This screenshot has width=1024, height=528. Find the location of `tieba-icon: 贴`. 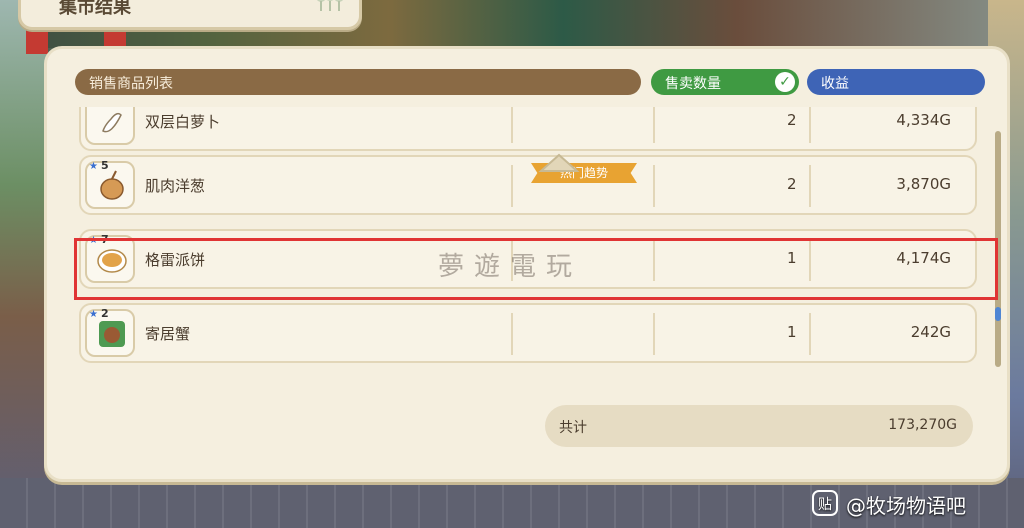

tieba-icon: 贴 is located at coordinates (825, 503).